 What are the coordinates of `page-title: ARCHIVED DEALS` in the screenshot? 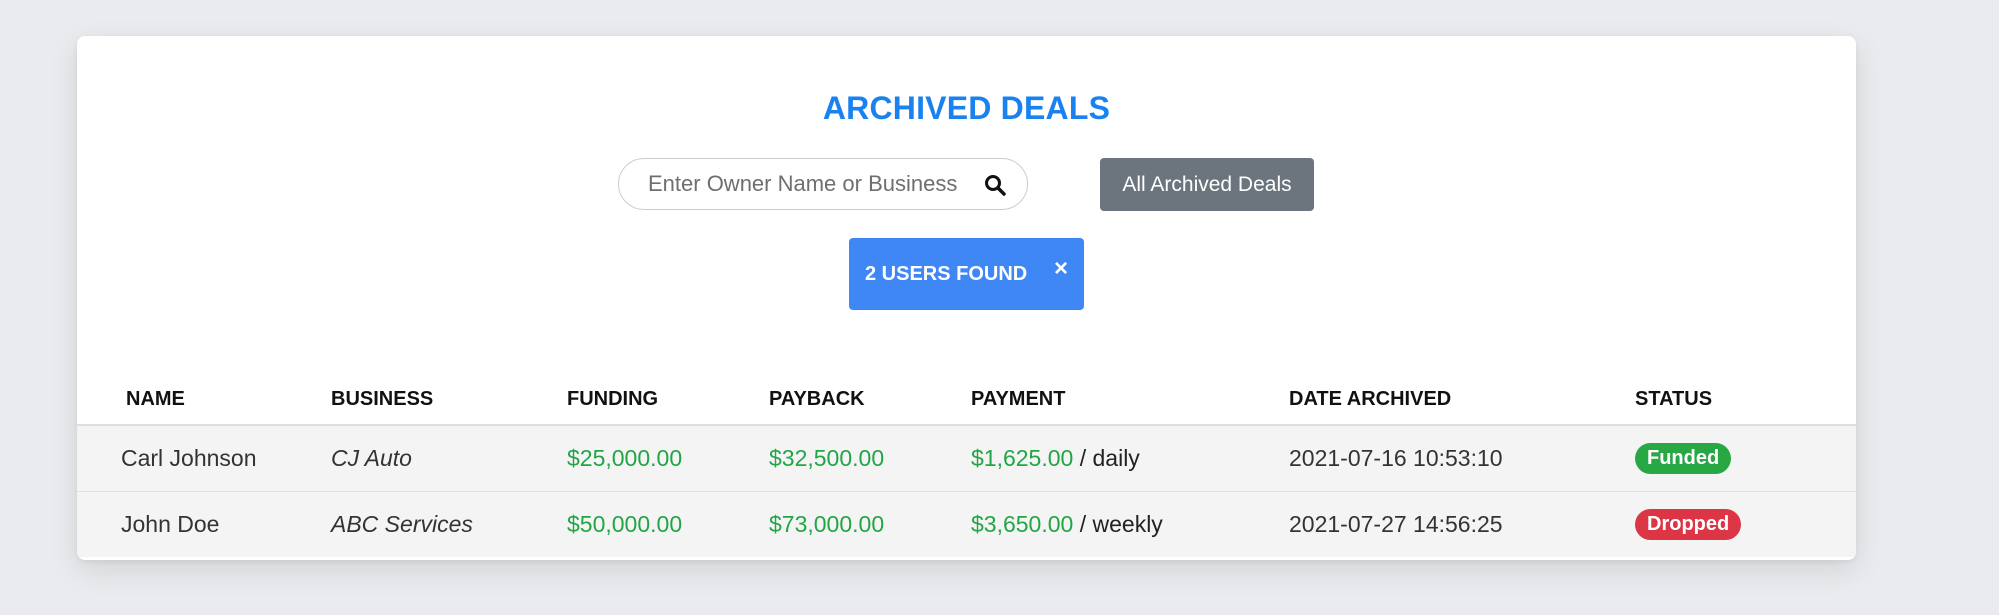 It's located at (966, 108).